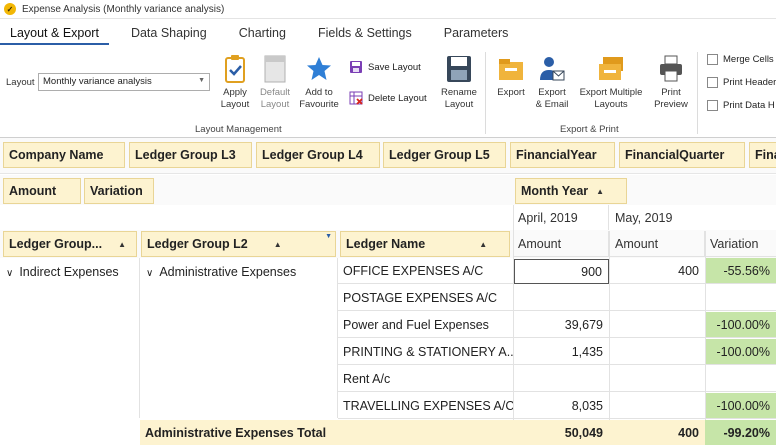  I want to click on row-field-ledger-group: Ledger Group... ▲, so click(70, 244).